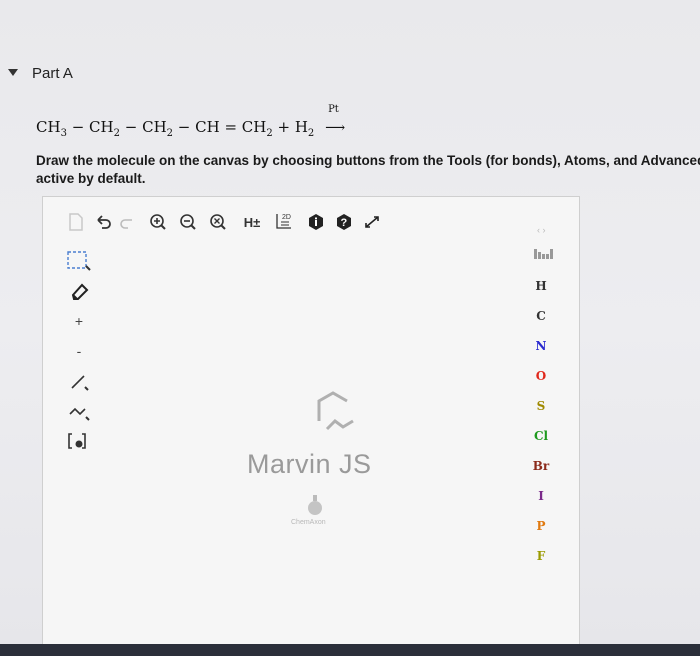  What do you see at coordinates (284, 222) in the screenshot?
I see `clean-2d-icon: 2D` at bounding box center [284, 222].